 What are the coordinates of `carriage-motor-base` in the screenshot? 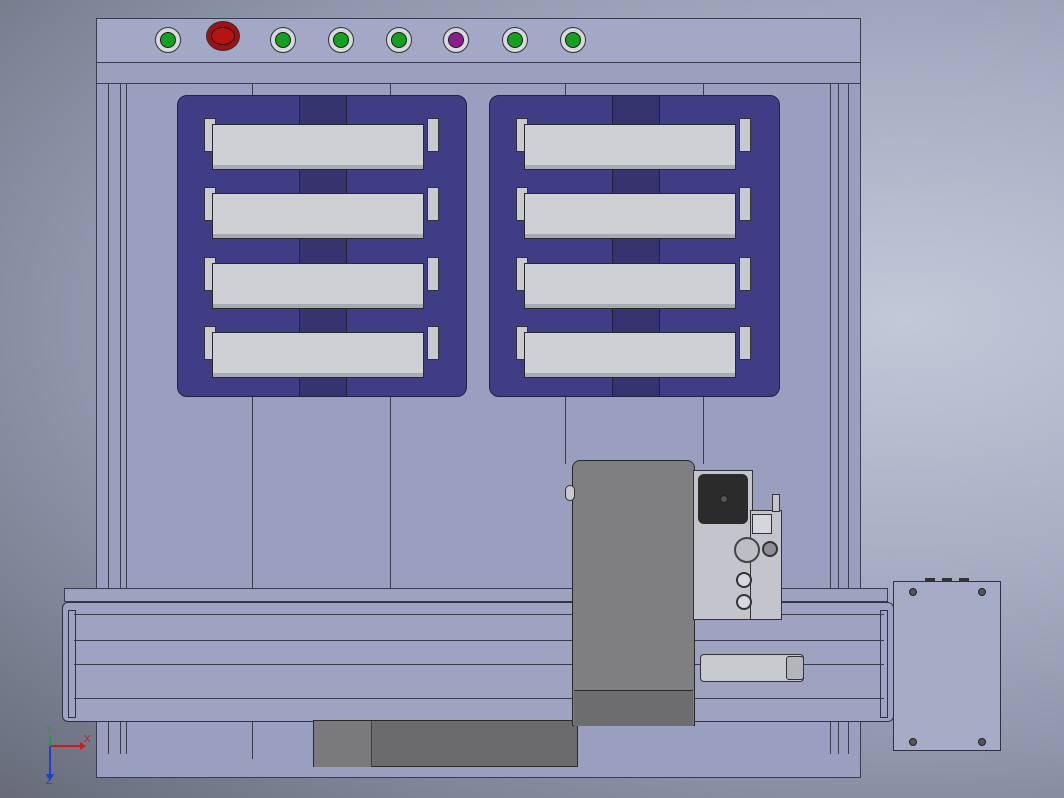 It's located at (633, 708).